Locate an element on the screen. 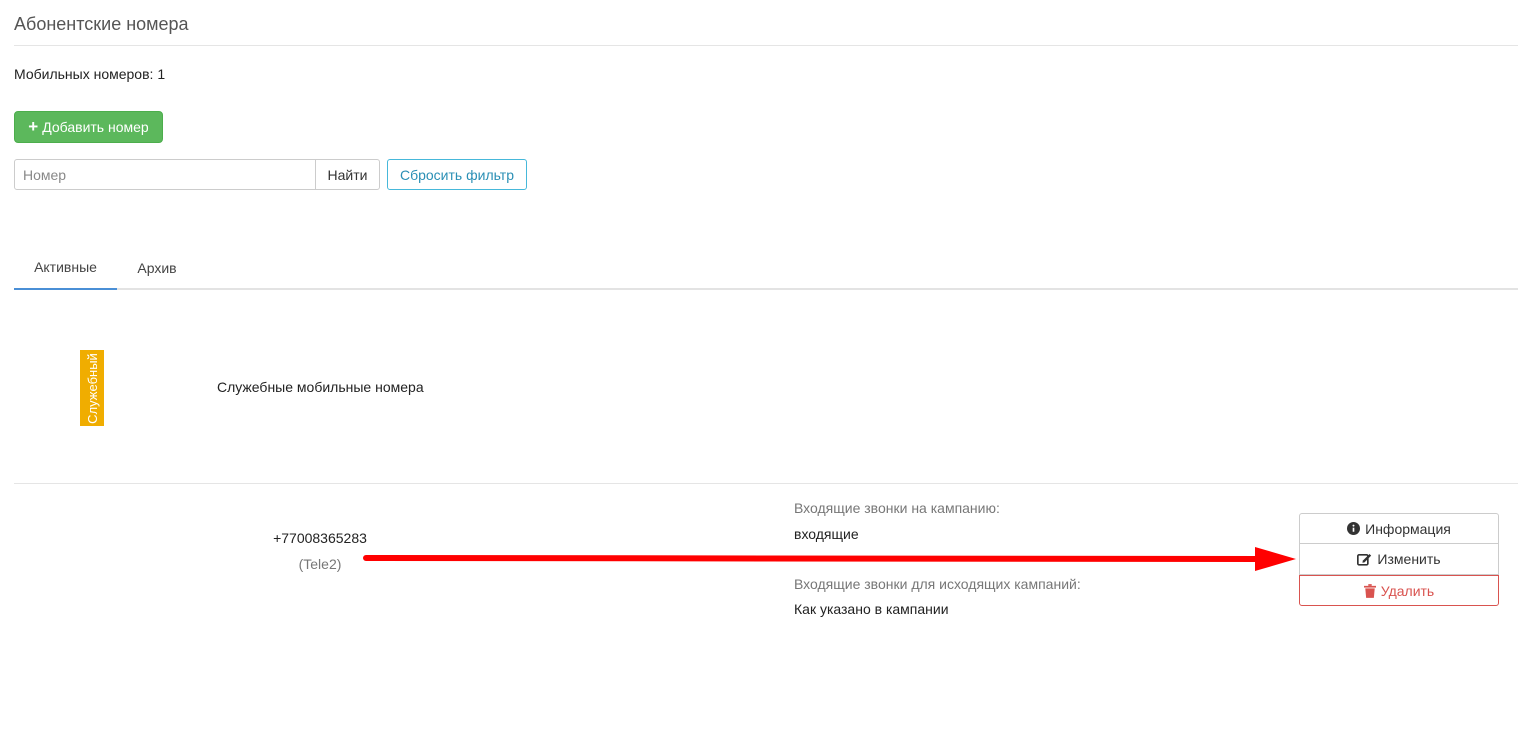 The width and height of the screenshot is (1518, 743). info-button: Информация is located at coordinates (1399, 528).